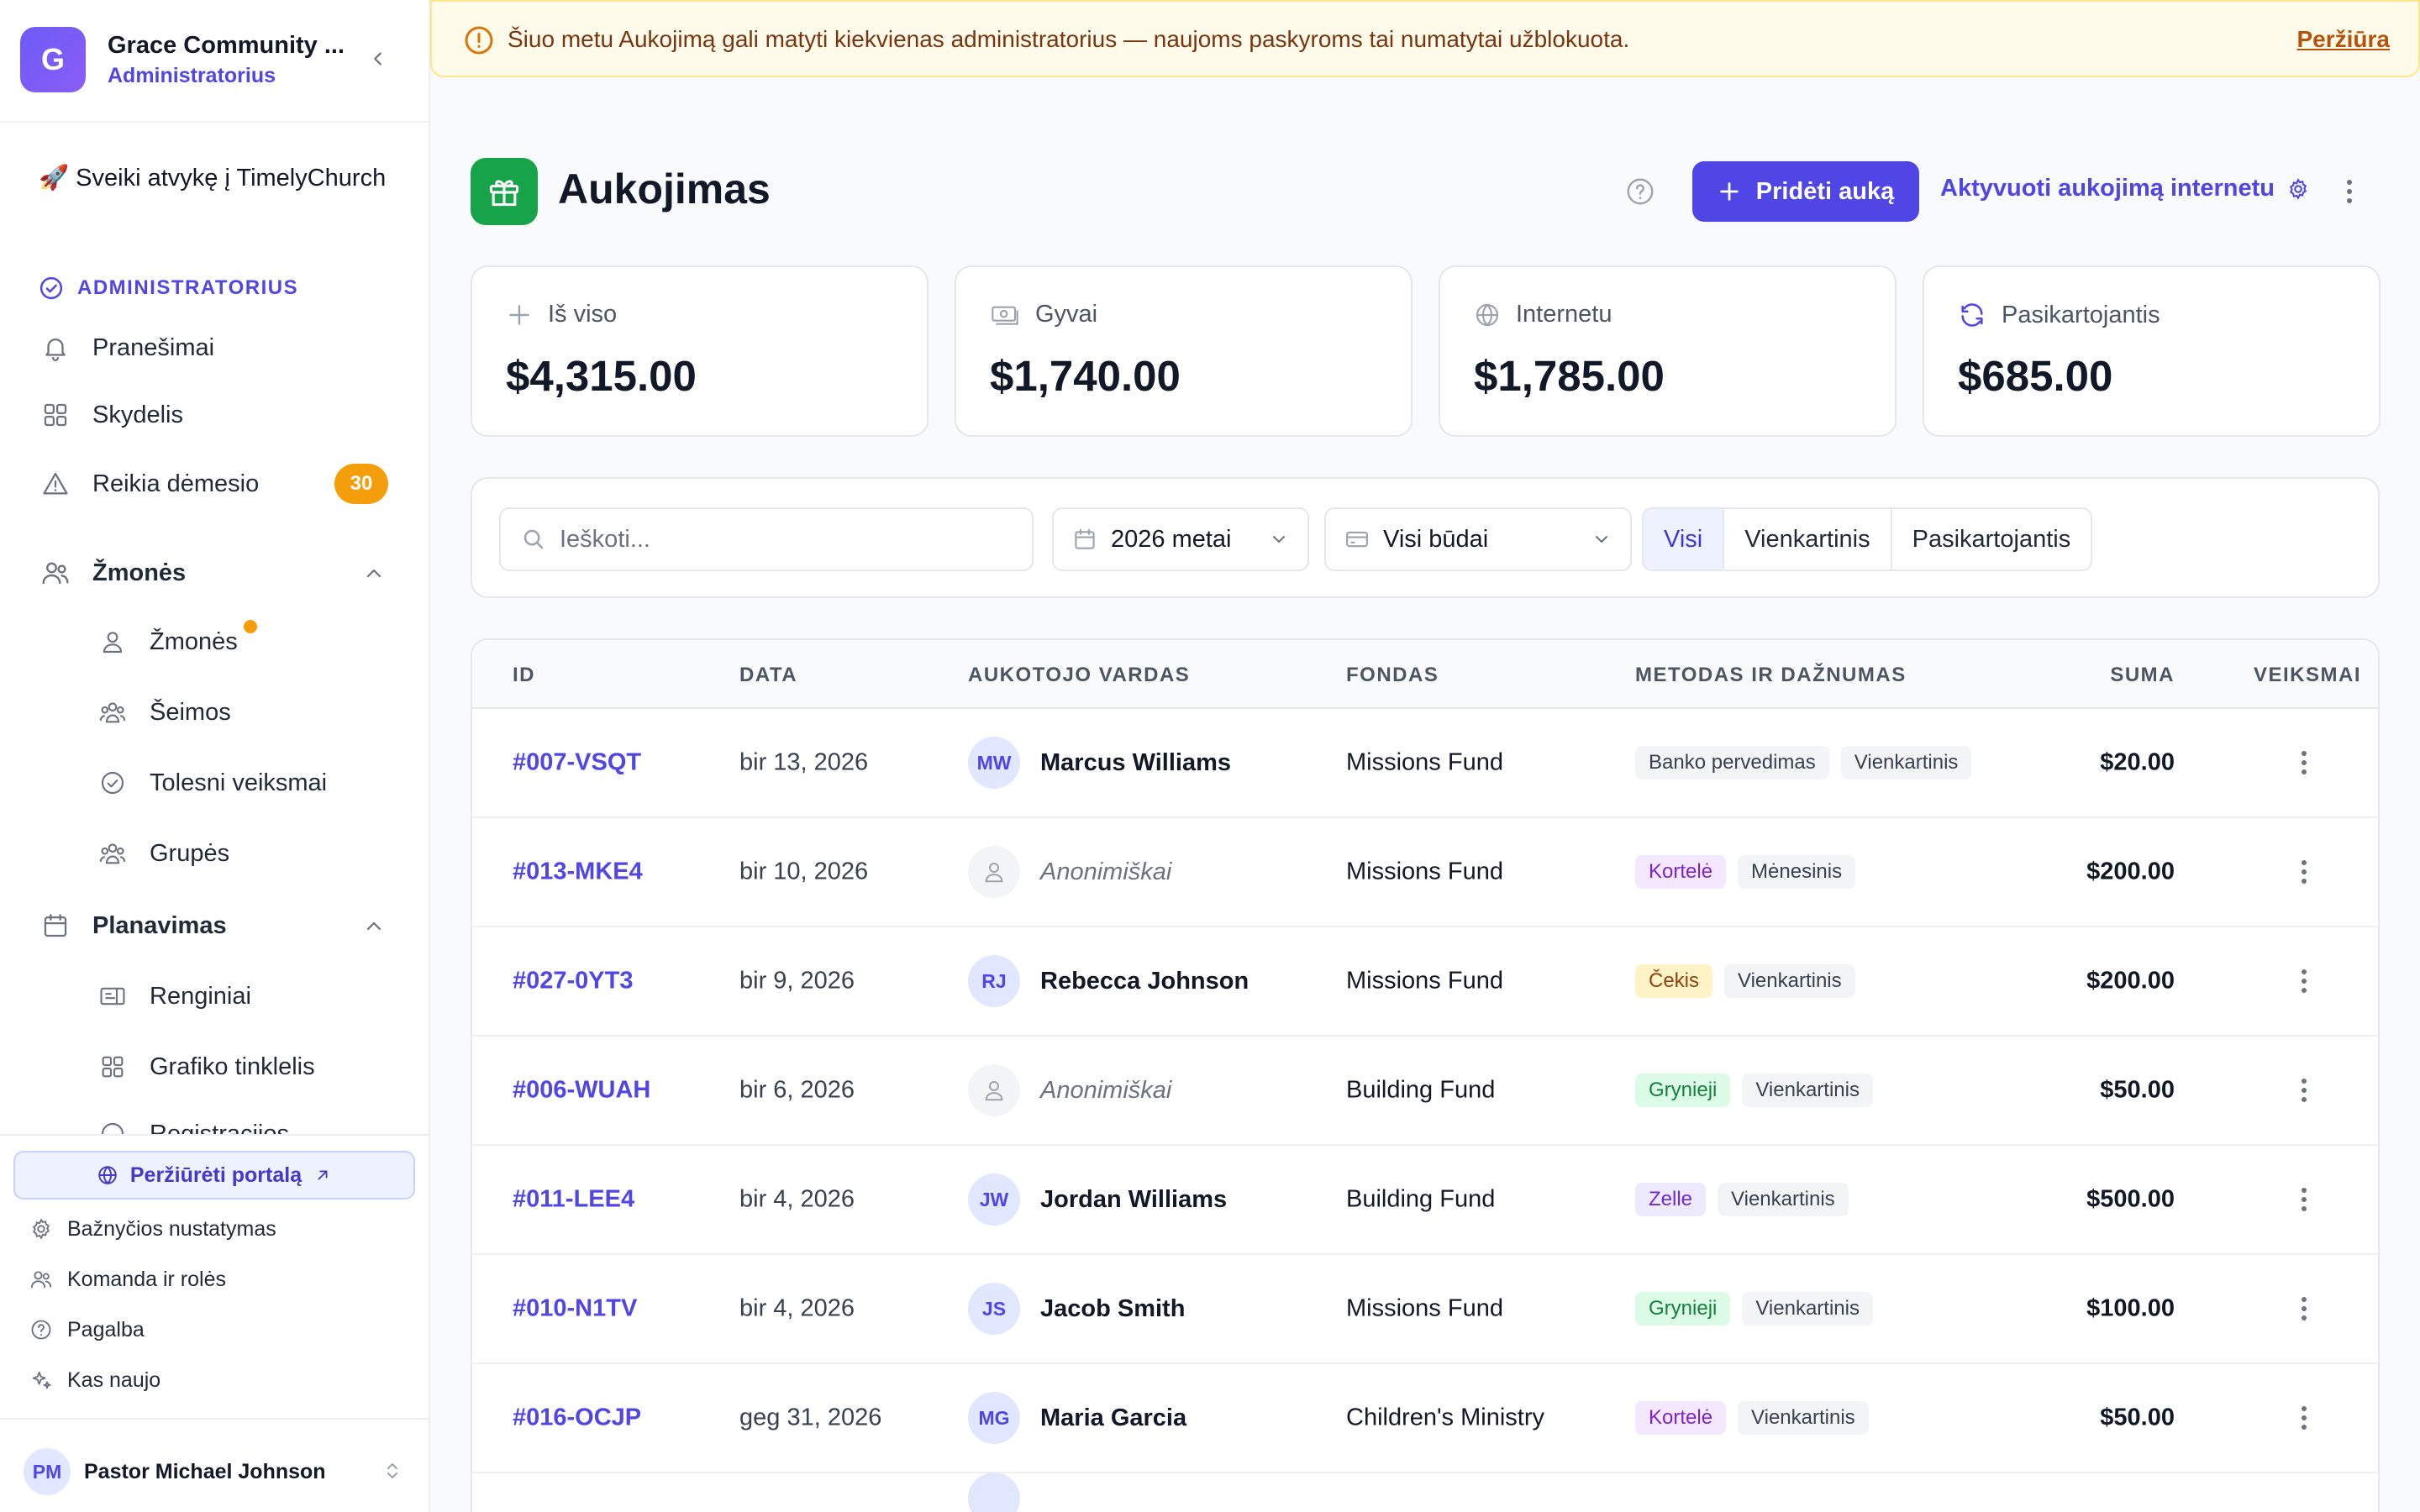 This screenshot has height=1512, width=2420. What do you see at coordinates (167, 641) in the screenshot?
I see `sidebar-item-people: Žmonės` at bounding box center [167, 641].